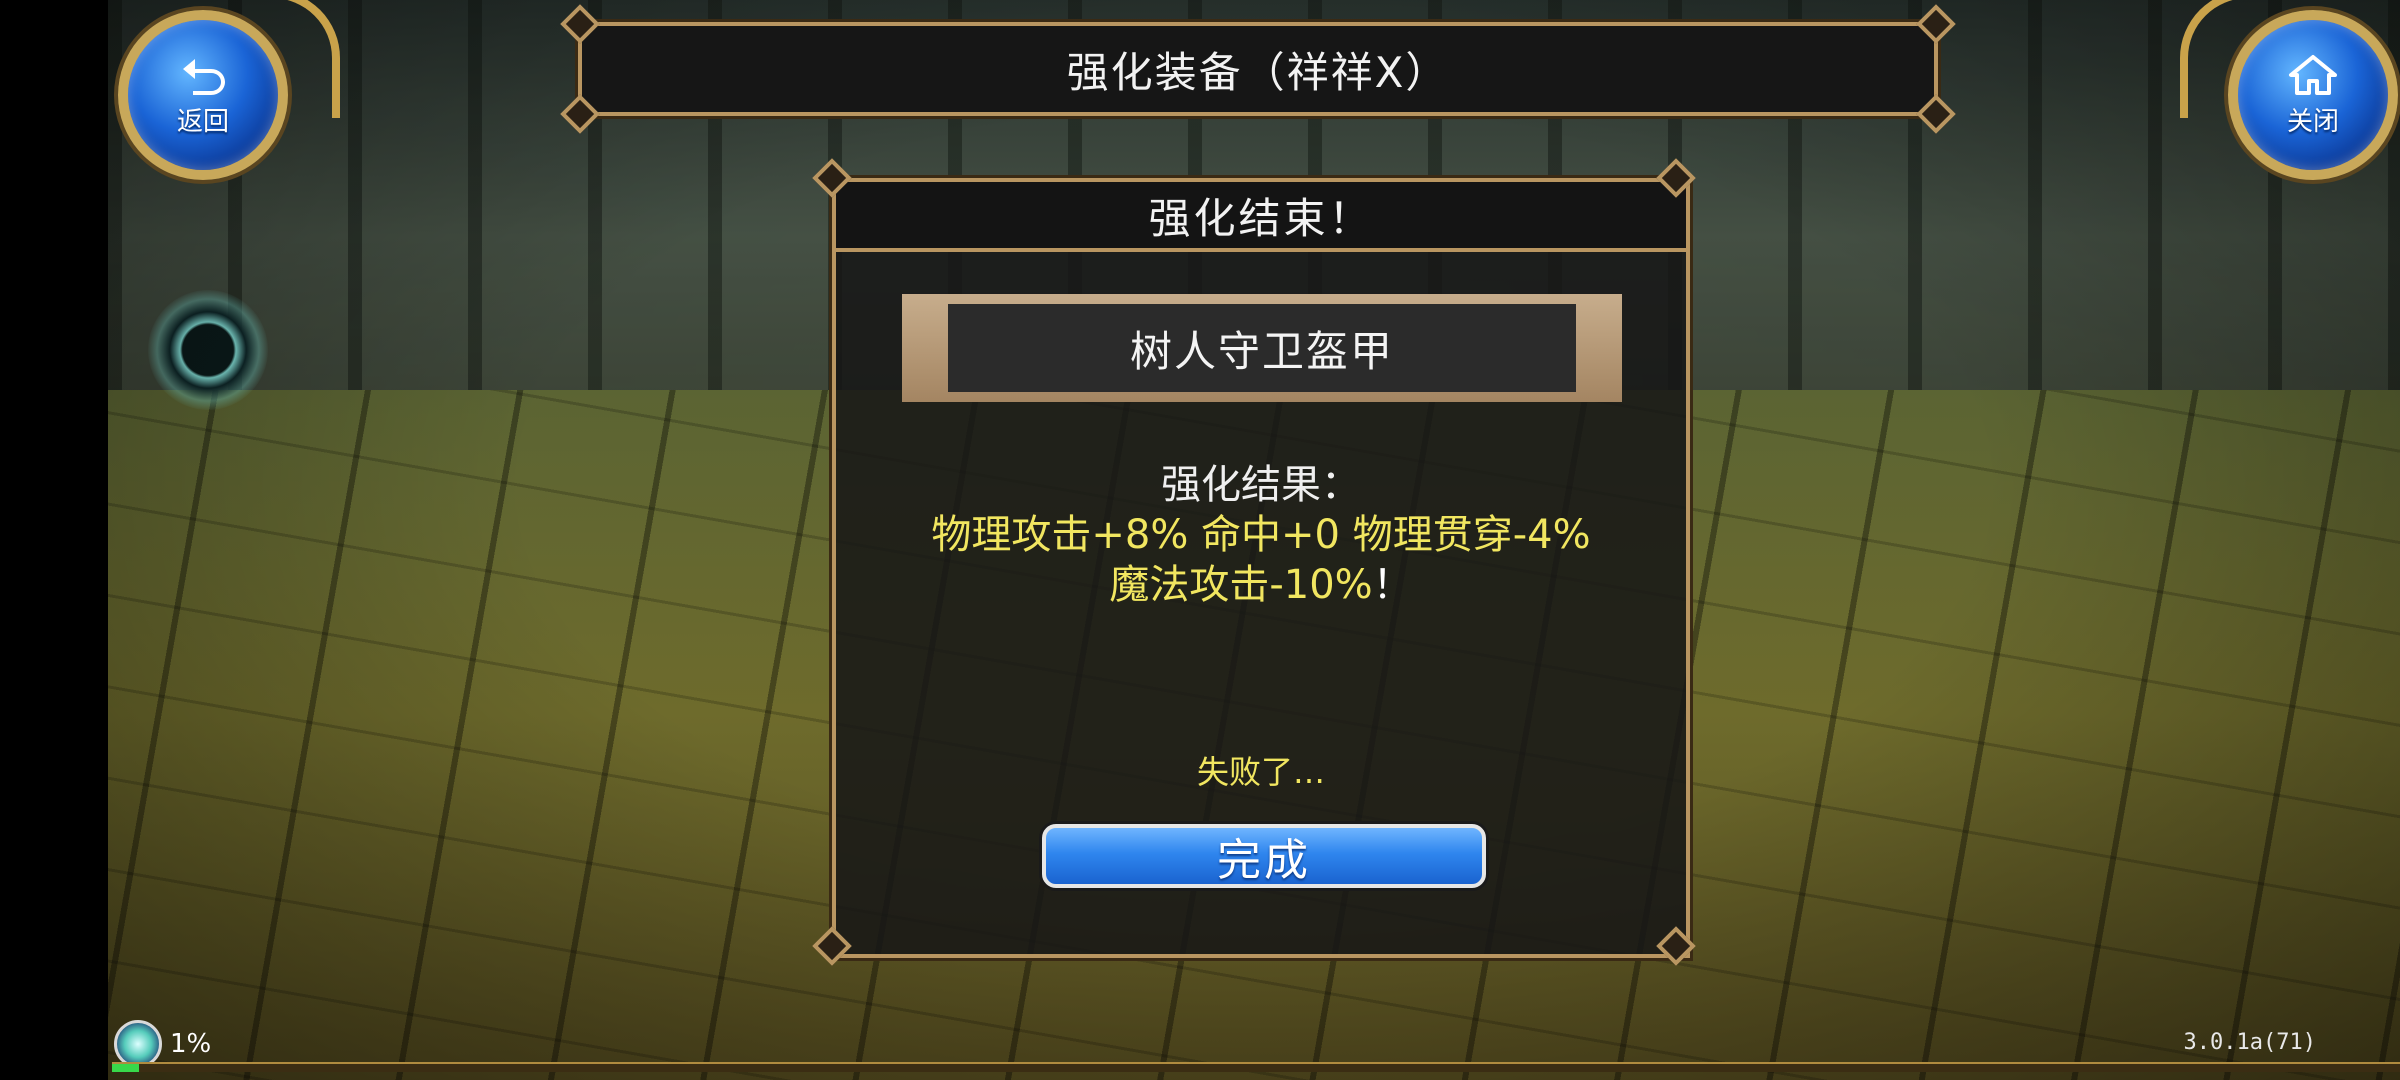 The image size is (2400, 1080). What do you see at coordinates (1258, 72) in the screenshot?
I see `page-title: 强化装备（祥祥X）` at bounding box center [1258, 72].